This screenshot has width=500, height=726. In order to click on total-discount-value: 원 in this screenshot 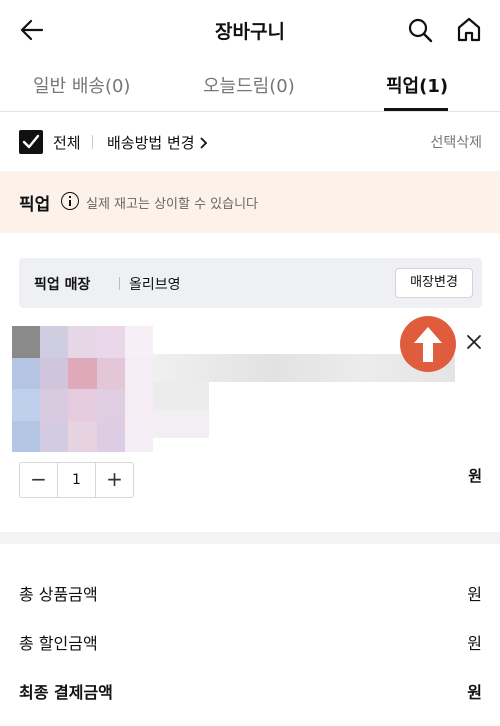, I will do `click(474, 643)`.